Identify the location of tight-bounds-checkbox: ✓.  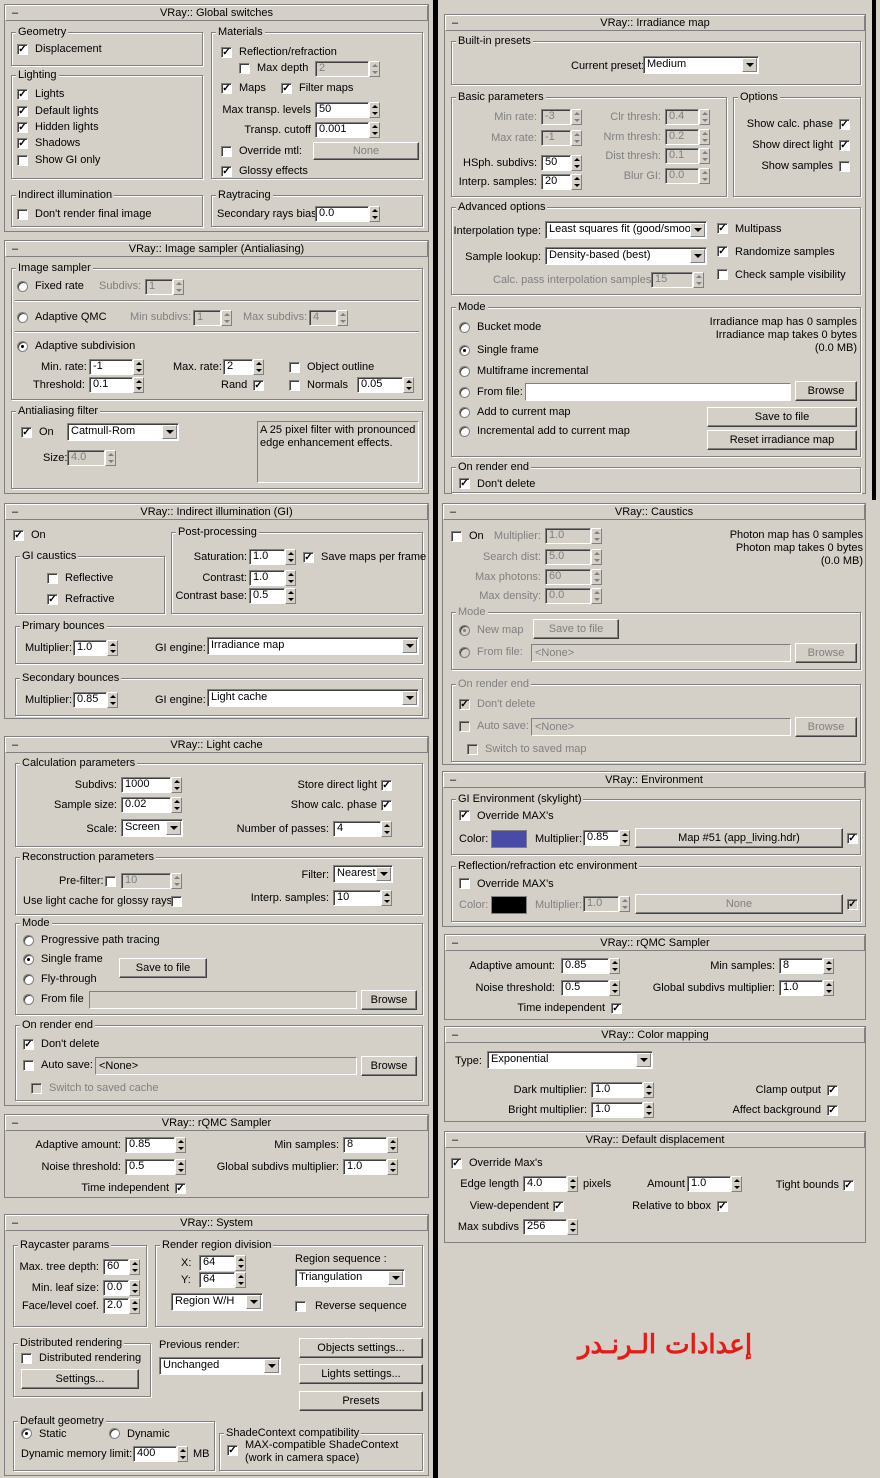
(848, 1185).